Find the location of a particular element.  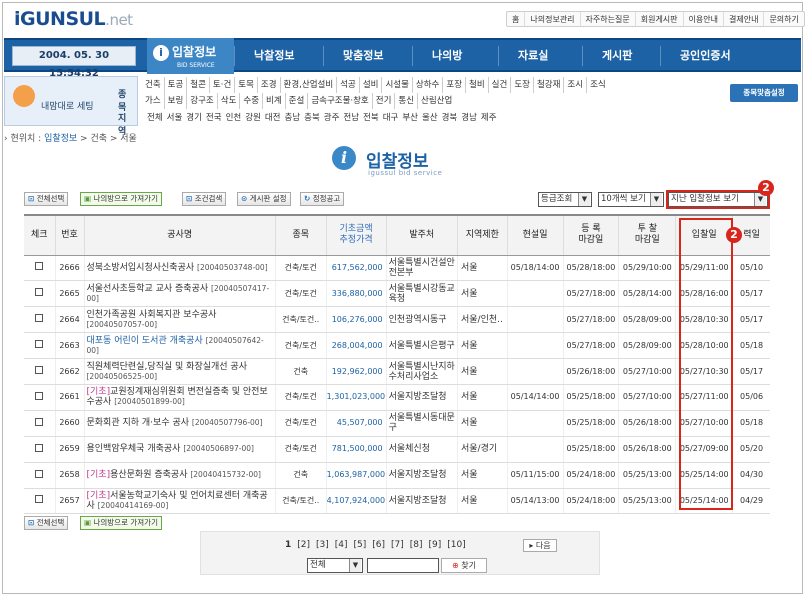

category-item: 건축 is located at coordinates (154, 85).